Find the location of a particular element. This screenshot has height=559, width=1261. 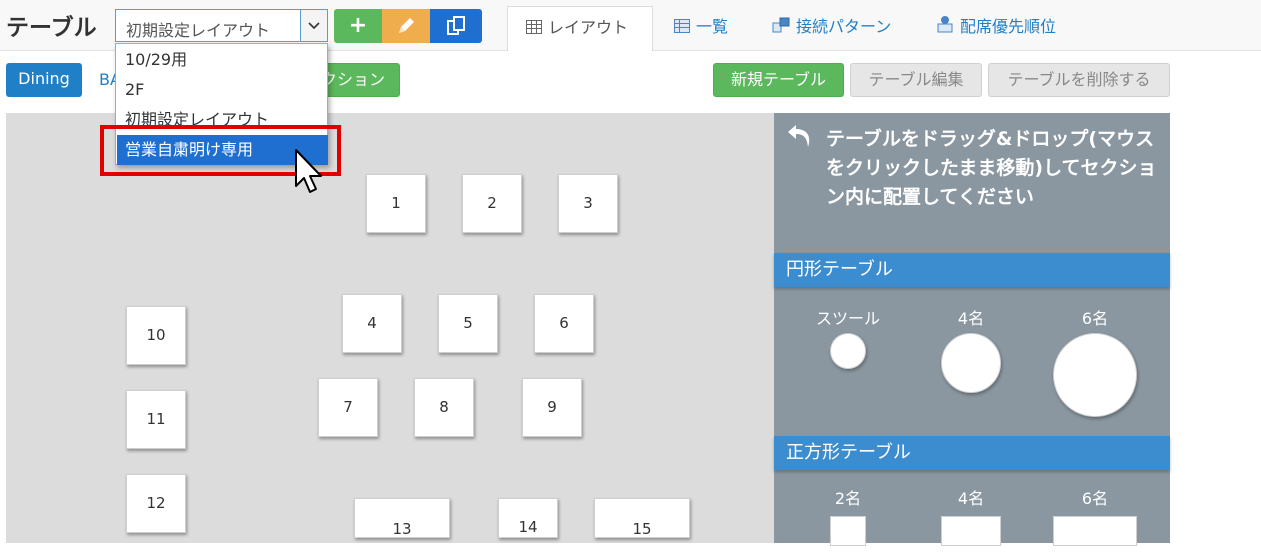

table-item: 15 is located at coordinates (642, 518).